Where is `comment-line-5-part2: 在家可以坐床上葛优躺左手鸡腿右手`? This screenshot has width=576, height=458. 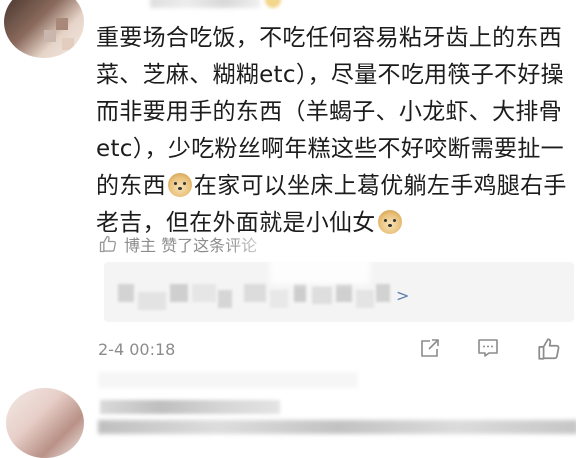
comment-line-5-part2: 在家可以坐床上葛优躺左手鸡腿右手 is located at coordinates (380, 186).